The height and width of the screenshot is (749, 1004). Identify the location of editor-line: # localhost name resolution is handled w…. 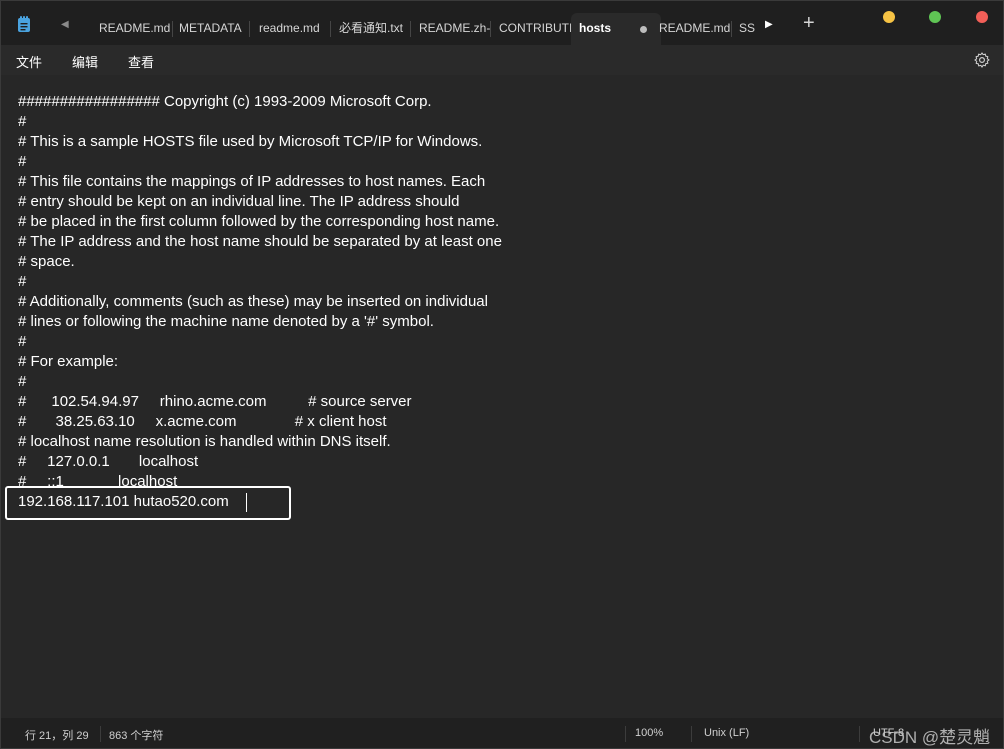
(204, 441).